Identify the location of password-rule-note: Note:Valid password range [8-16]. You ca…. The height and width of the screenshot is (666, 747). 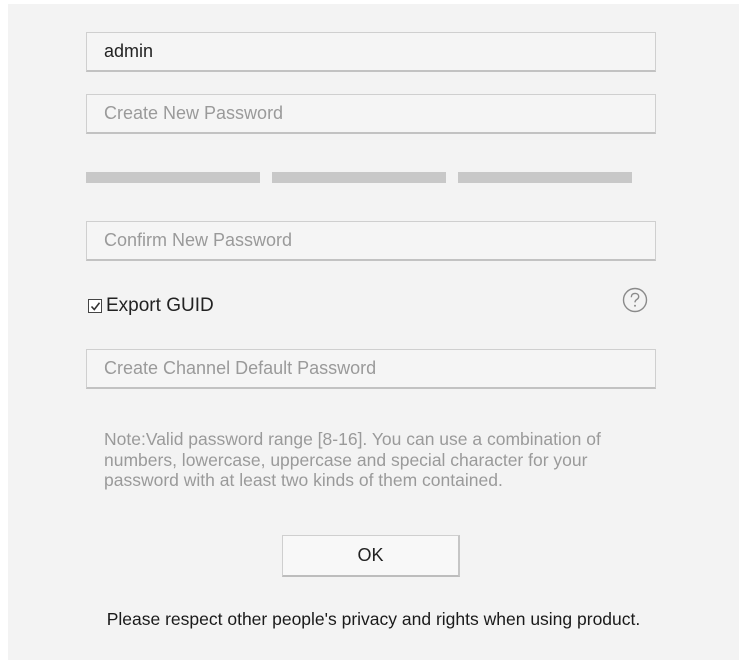
(352, 459).